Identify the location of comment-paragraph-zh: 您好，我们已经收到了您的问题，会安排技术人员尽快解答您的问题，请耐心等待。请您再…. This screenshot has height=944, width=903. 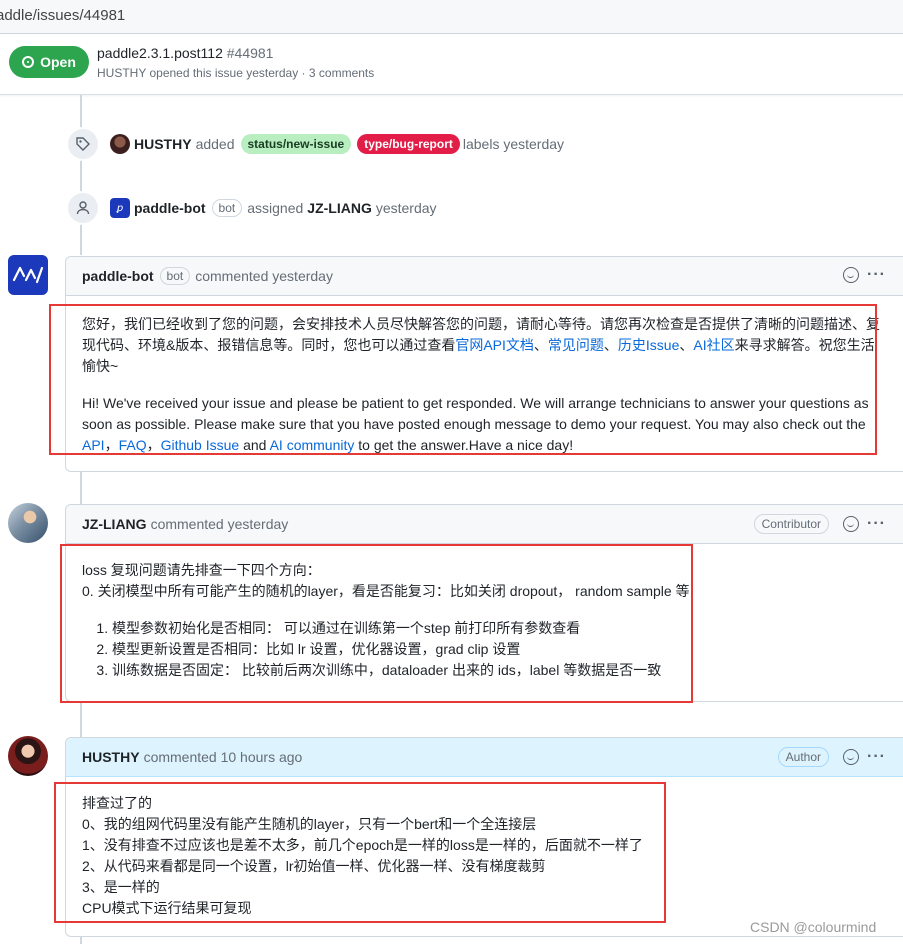
(485, 345).